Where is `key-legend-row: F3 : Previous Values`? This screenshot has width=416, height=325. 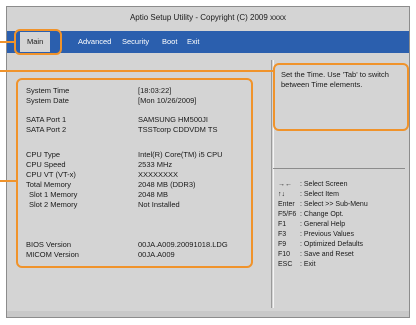 key-legend-row: F3 : Previous Values is located at coordinates (316, 234).